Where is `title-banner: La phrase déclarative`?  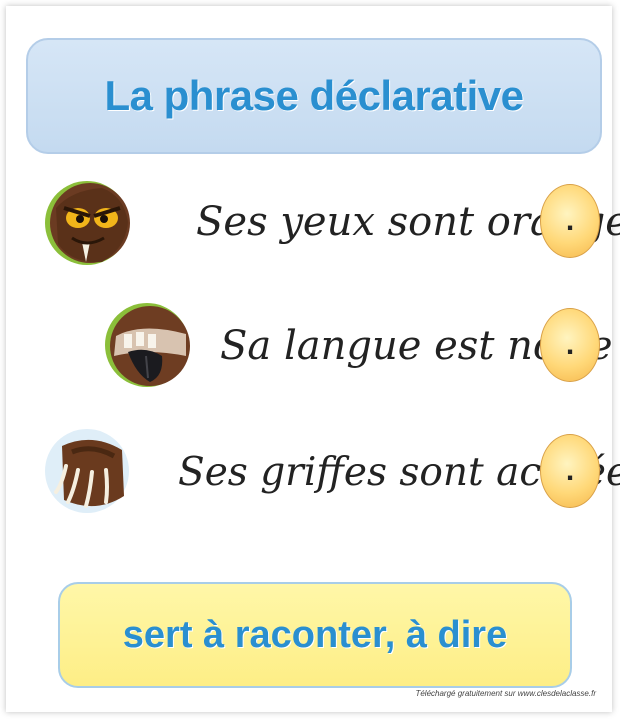 title-banner: La phrase déclarative is located at coordinates (314, 96).